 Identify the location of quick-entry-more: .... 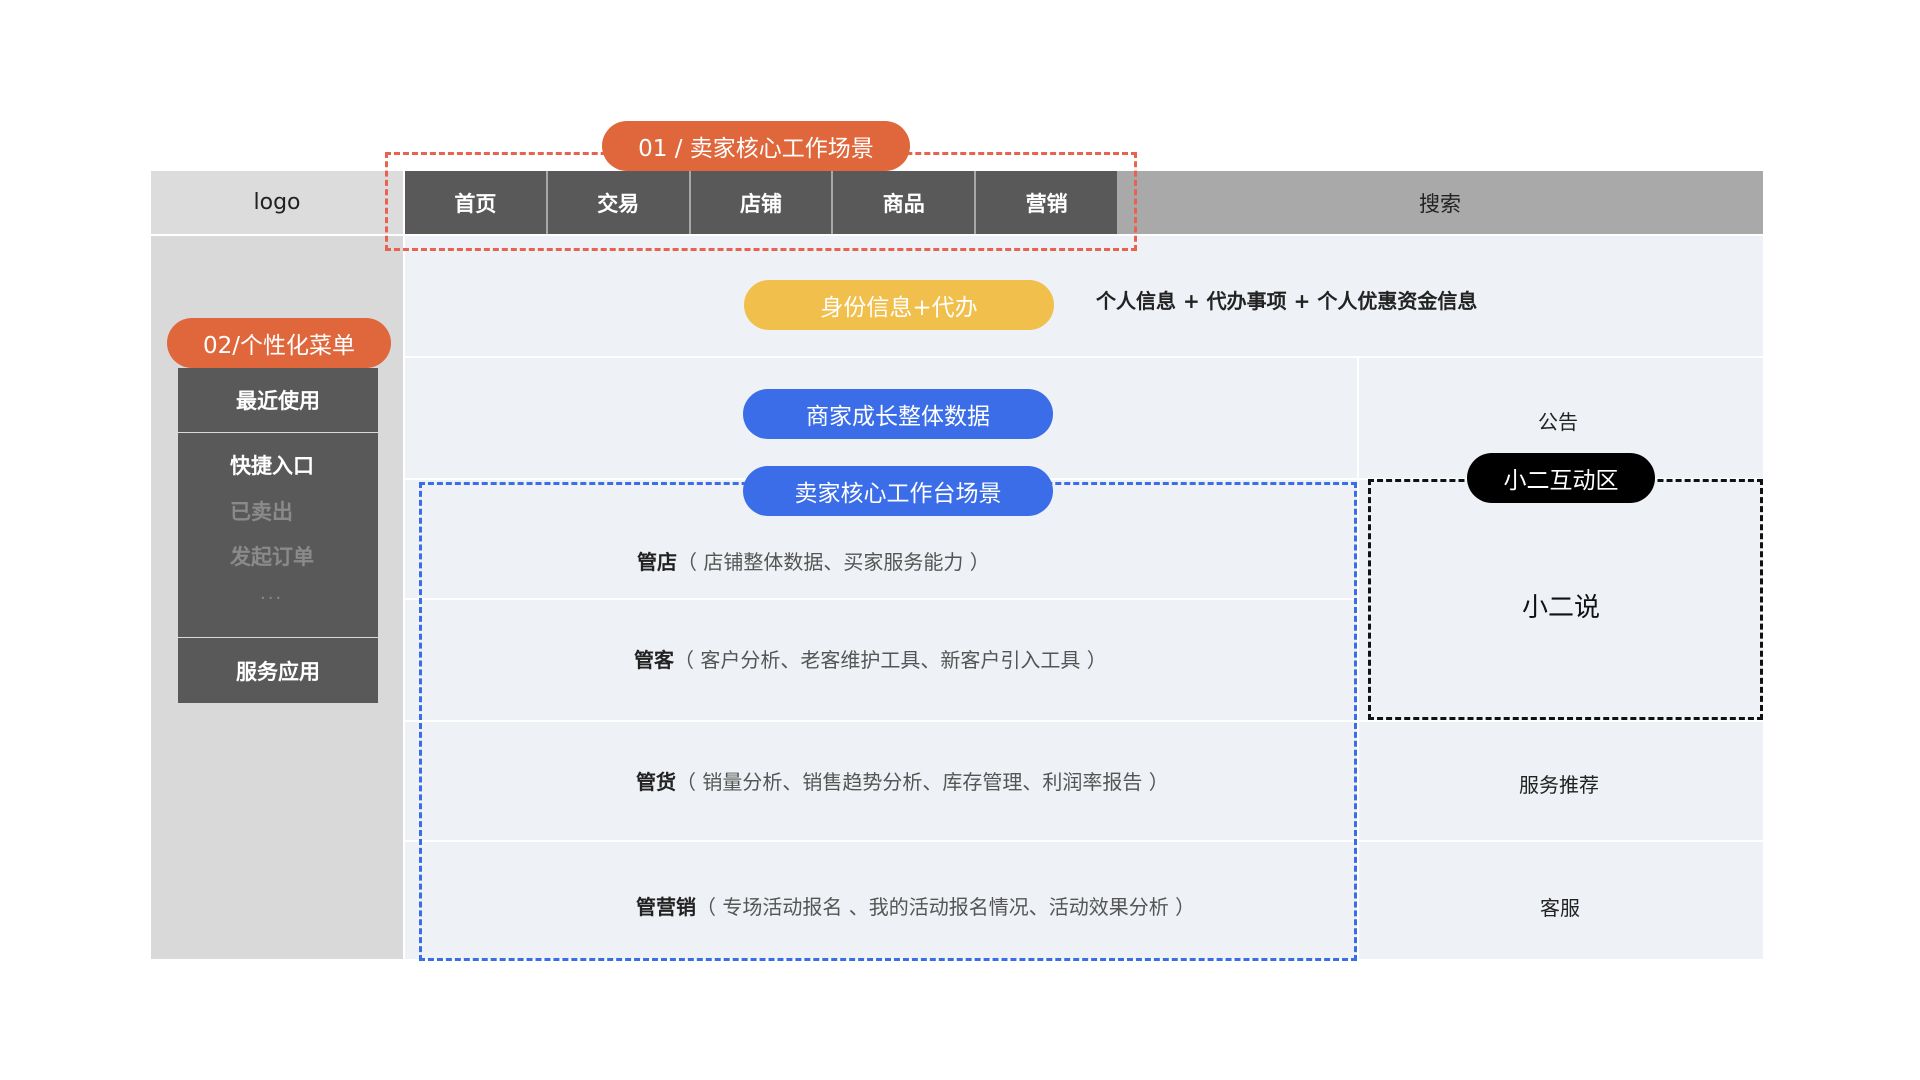
(271, 593).